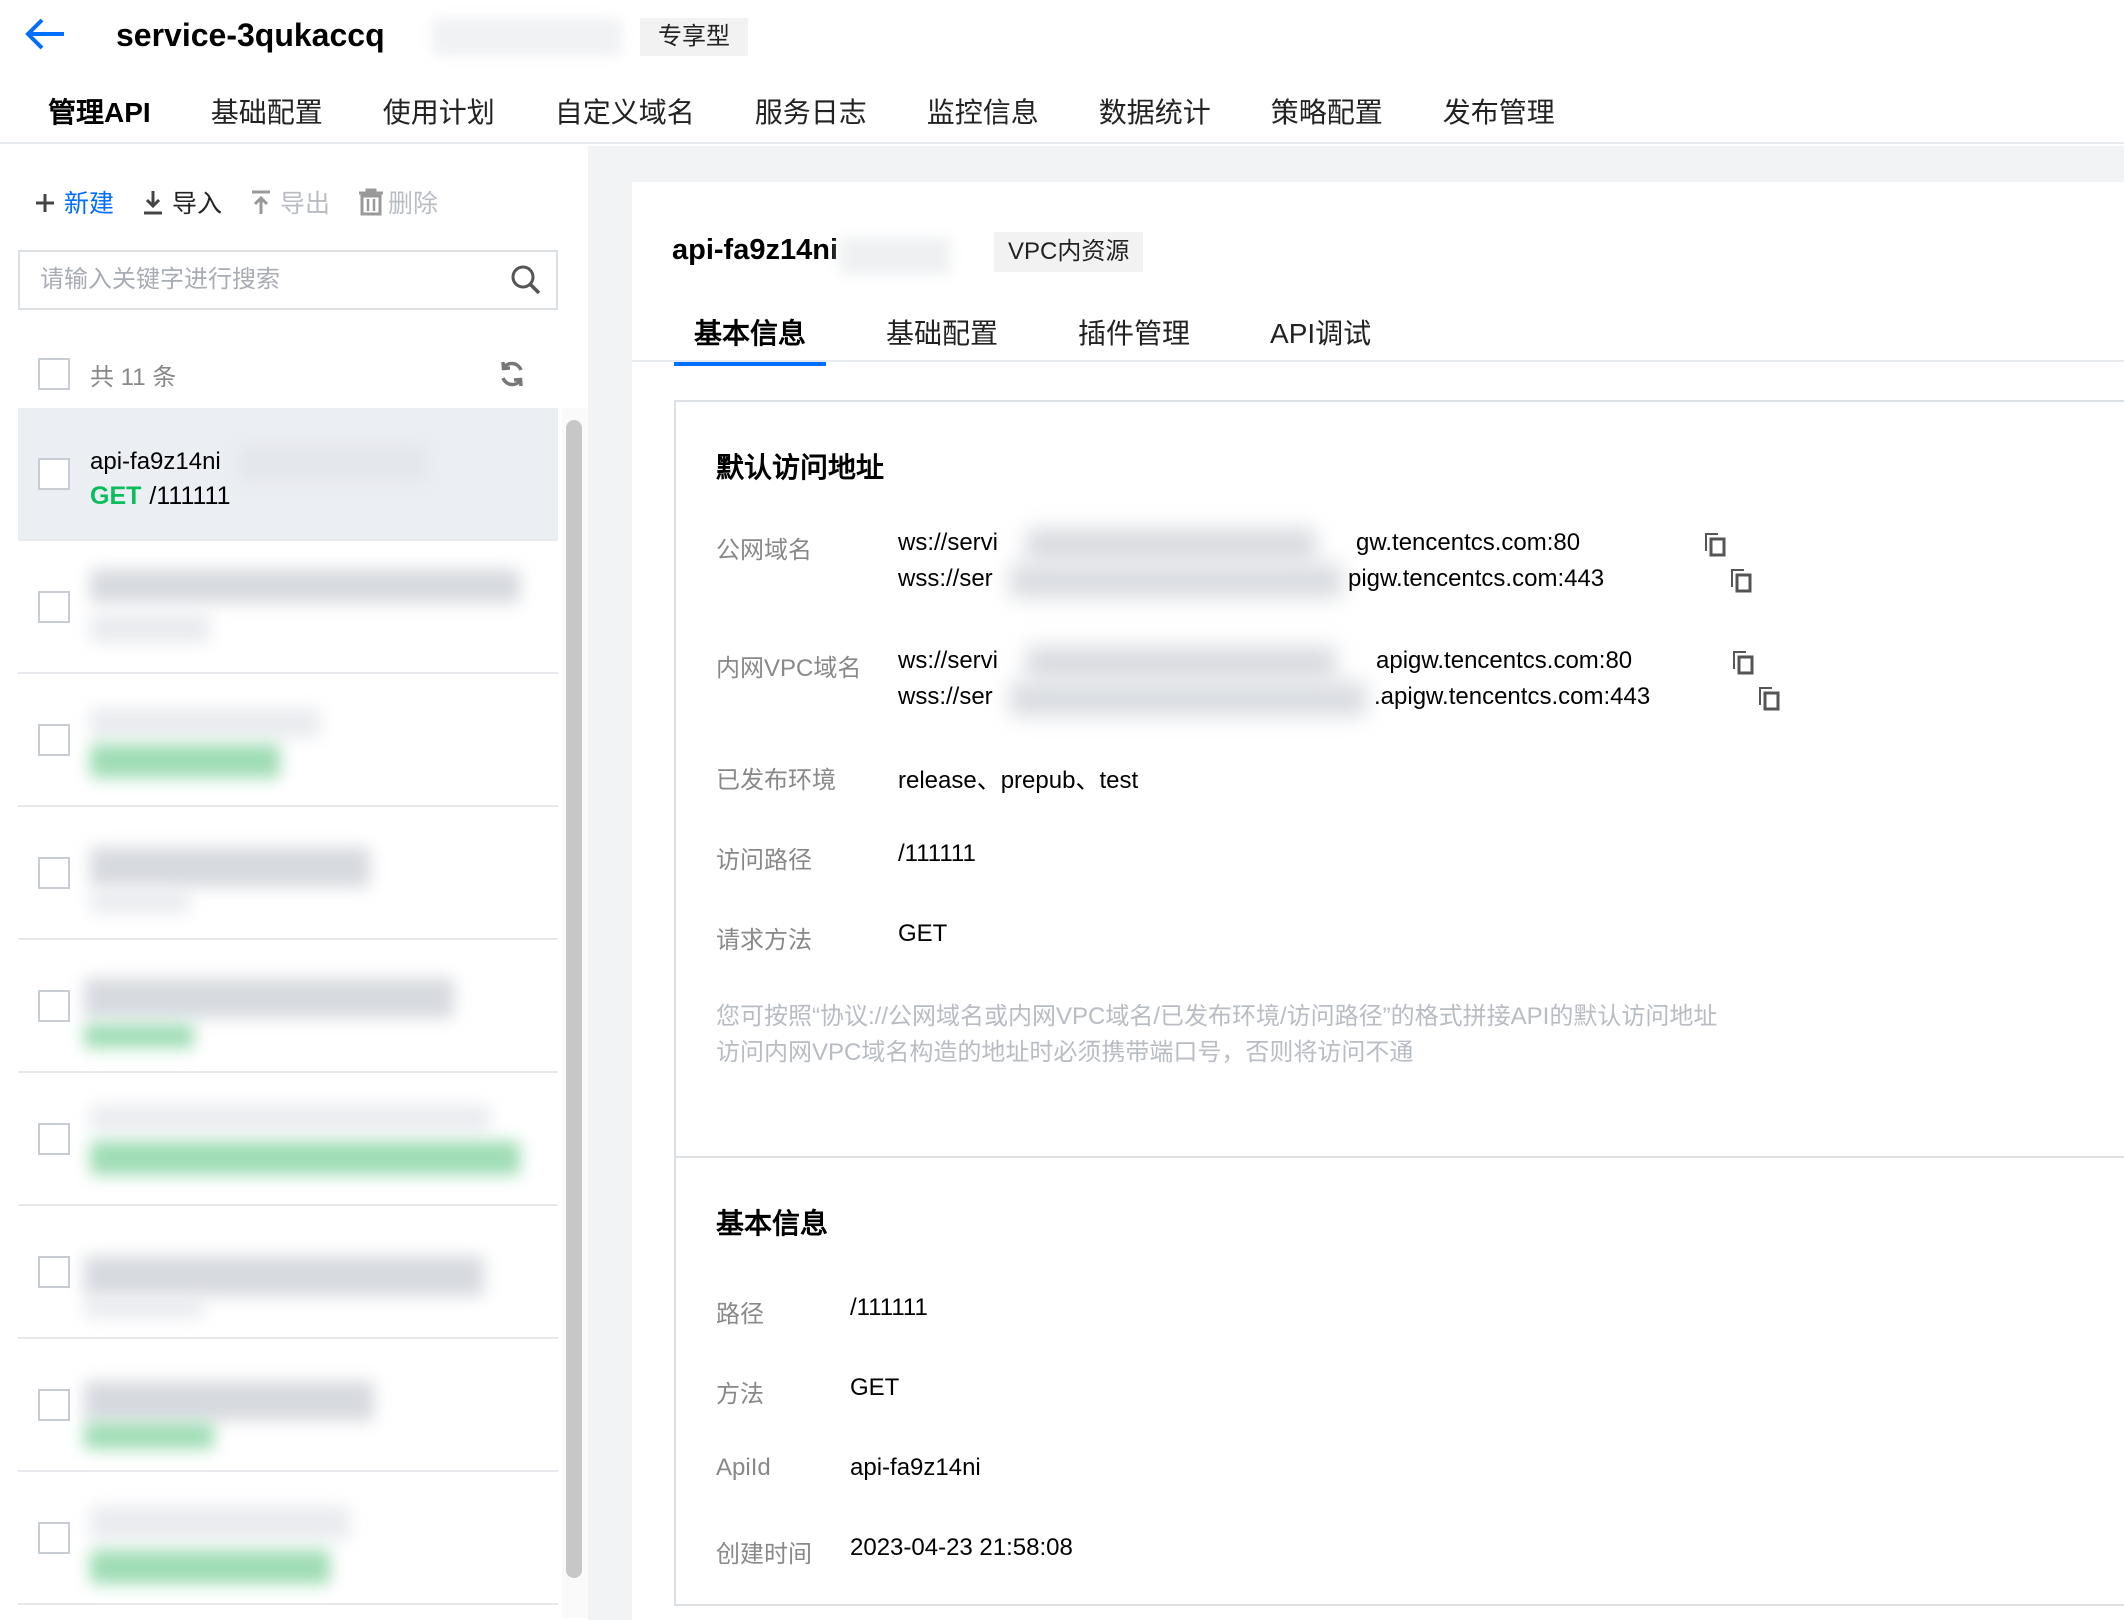 The width and height of the screenshot is (2124, 1620). I want to click on section-title: 默认访问地址, so click(800, 467).